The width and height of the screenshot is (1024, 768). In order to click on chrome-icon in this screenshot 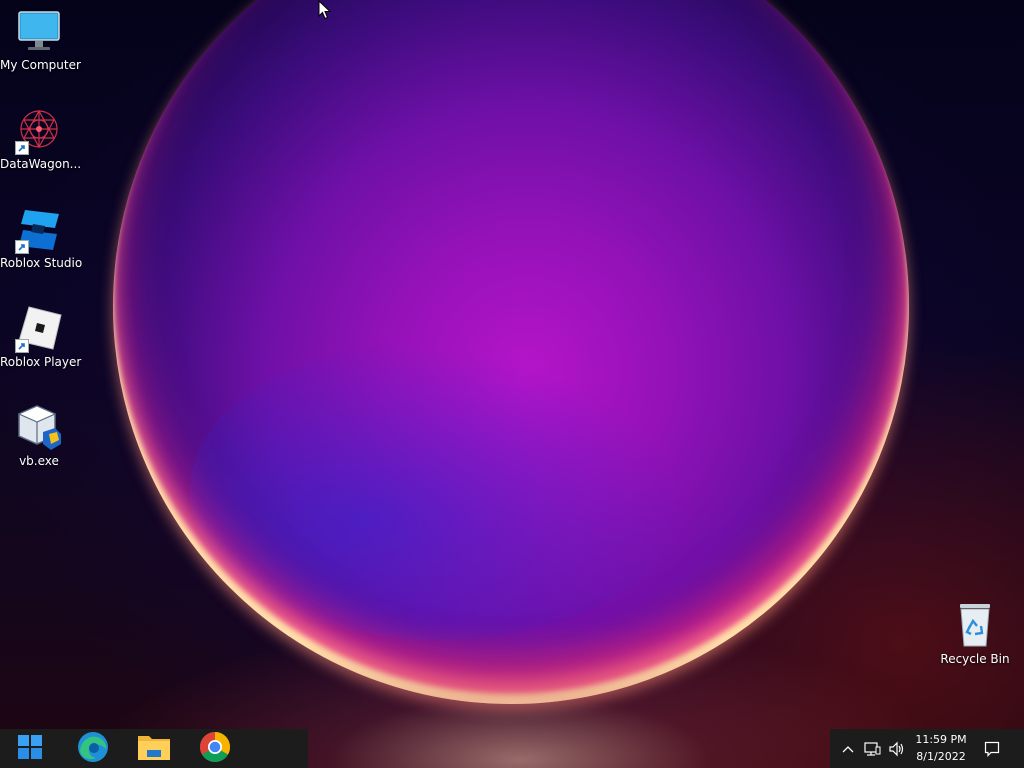, I will do `click(215, 749)`.